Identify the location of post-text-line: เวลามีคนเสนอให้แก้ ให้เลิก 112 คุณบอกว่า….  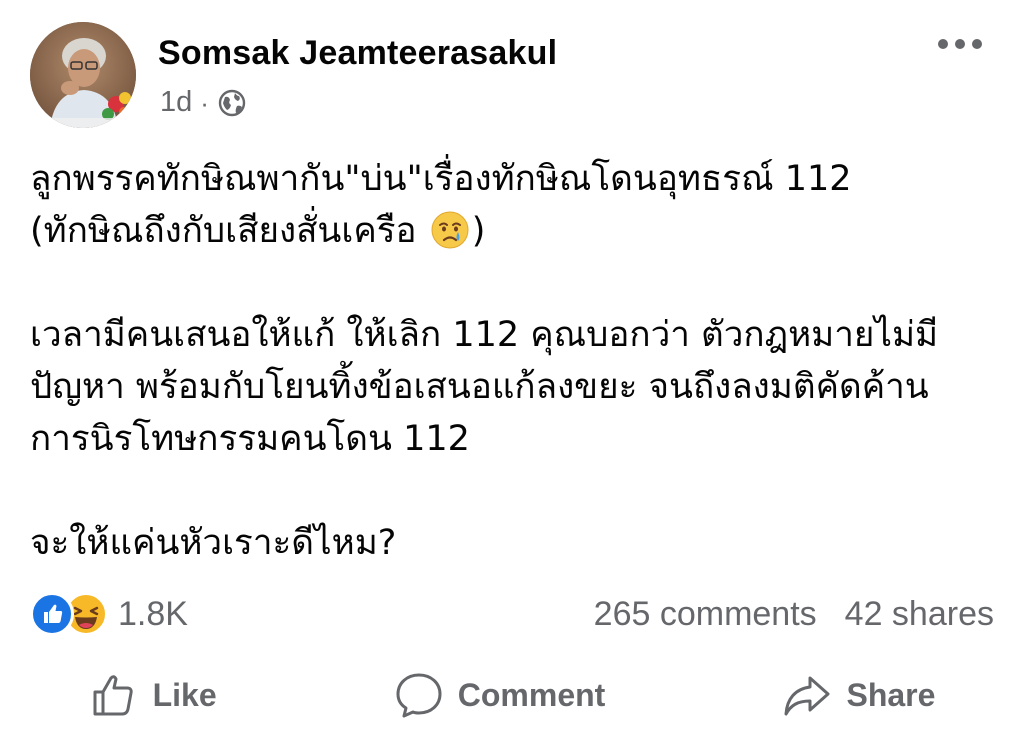
(484, 335).